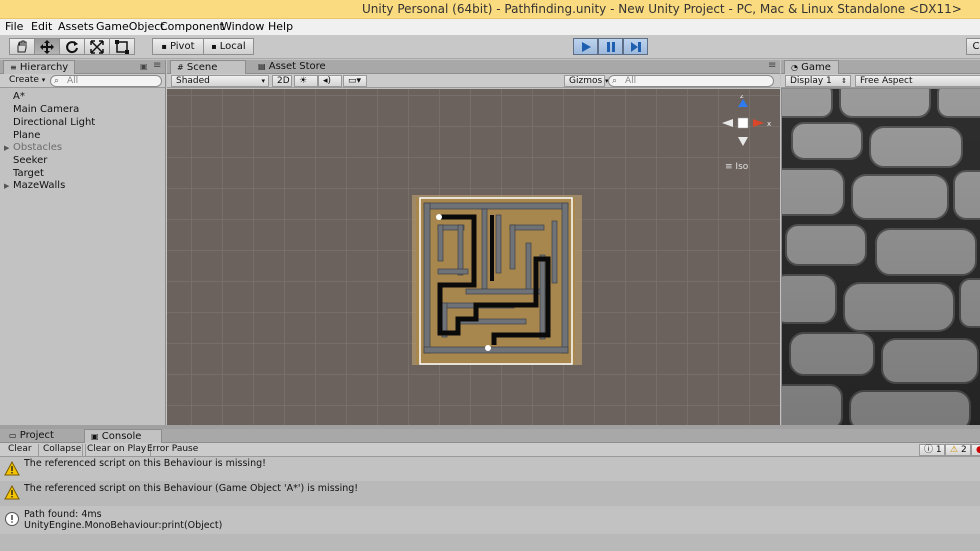  Describe the element at coordinates (497, 280) in the screenshot. I see `maze-object` at that location.